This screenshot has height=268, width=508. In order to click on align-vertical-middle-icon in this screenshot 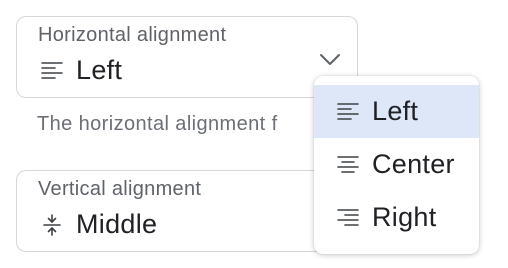, I will do `click(52, 225)`.